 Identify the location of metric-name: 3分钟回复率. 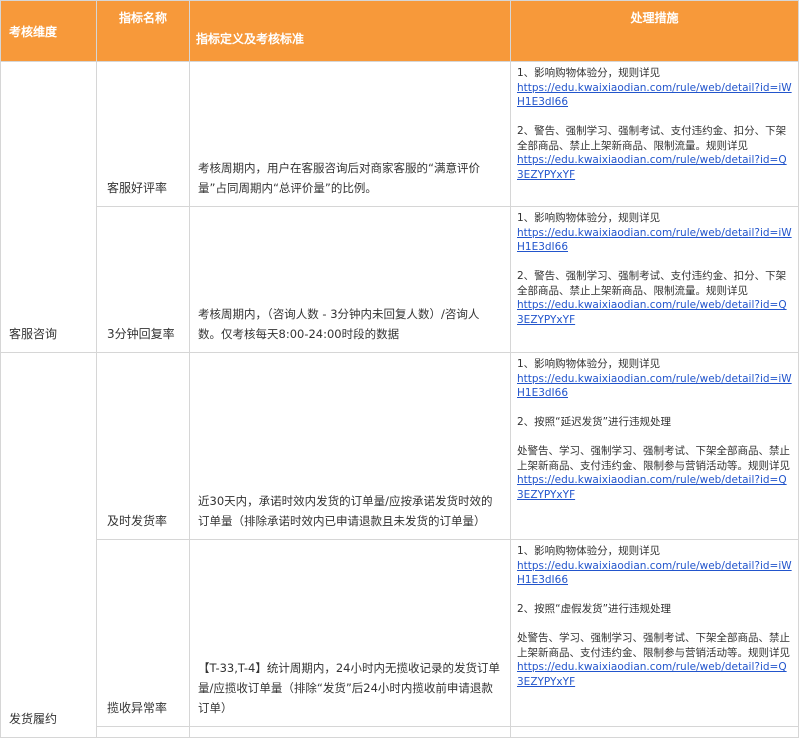
(143, 279).